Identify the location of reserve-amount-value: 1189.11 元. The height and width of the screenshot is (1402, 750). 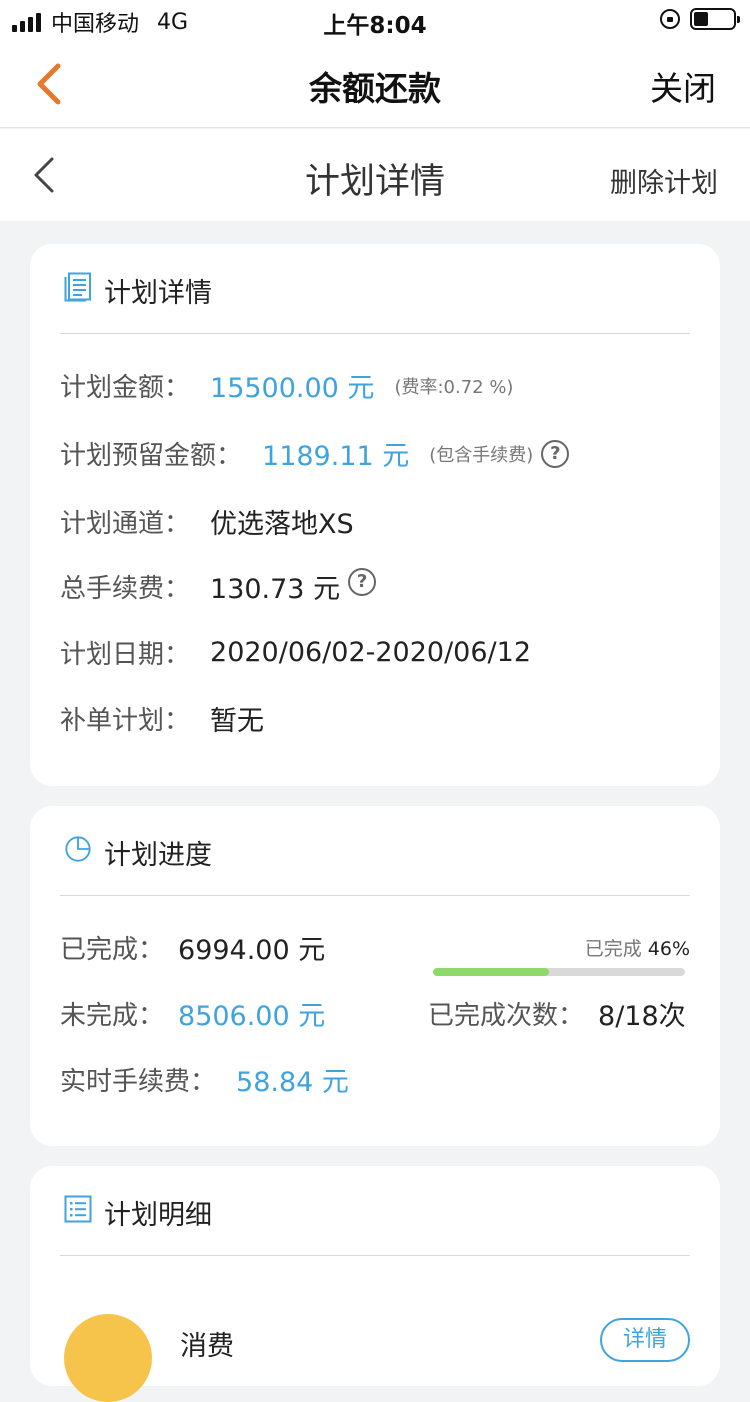
(336, 456).